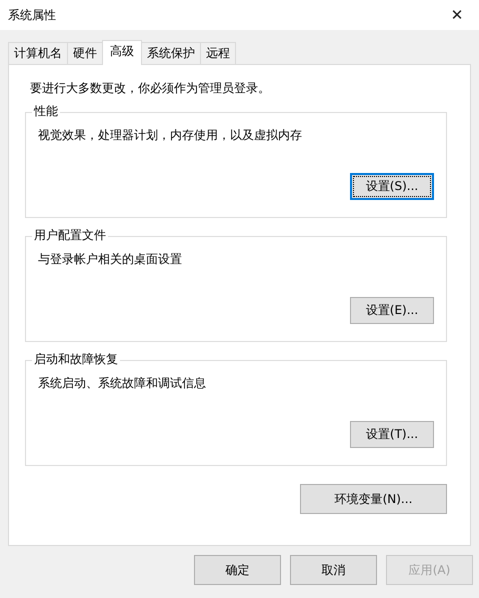  What do you see at coordinates (333, 570) in the screenshot?
I see `dialog-button: 取消` at bounding box center [333, 570].